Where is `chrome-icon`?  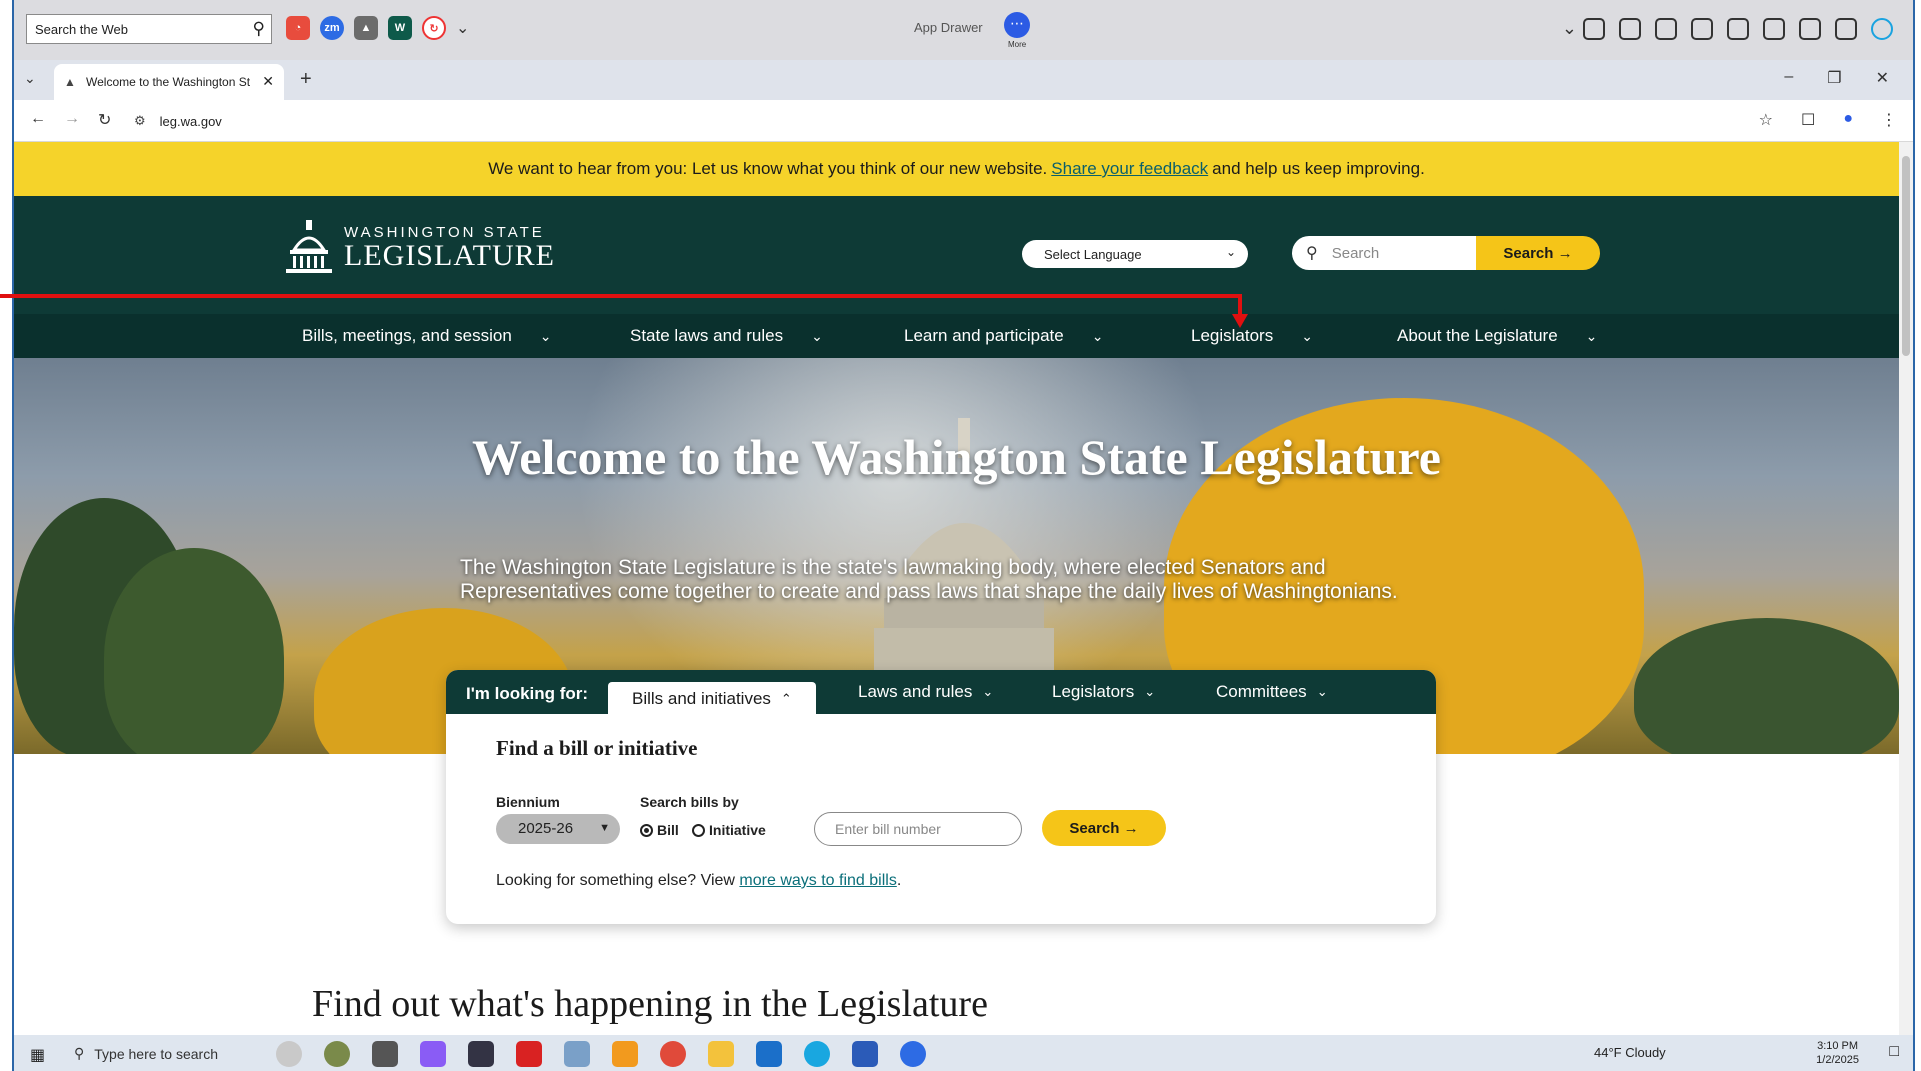
chrome-icon is located at coordinates (673, 1054).